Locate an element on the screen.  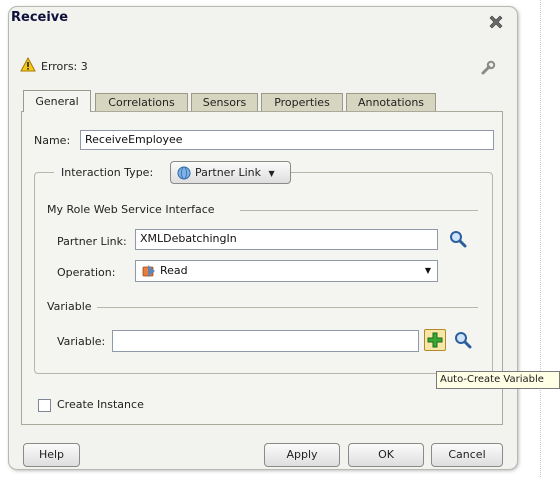
variable-label: Variable: is located at coordinates (81, 341).